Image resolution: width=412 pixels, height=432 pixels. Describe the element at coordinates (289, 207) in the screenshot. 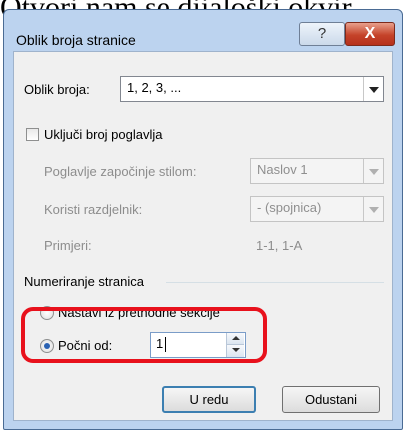

I see `separator-value: - (spojnica)` at that location.